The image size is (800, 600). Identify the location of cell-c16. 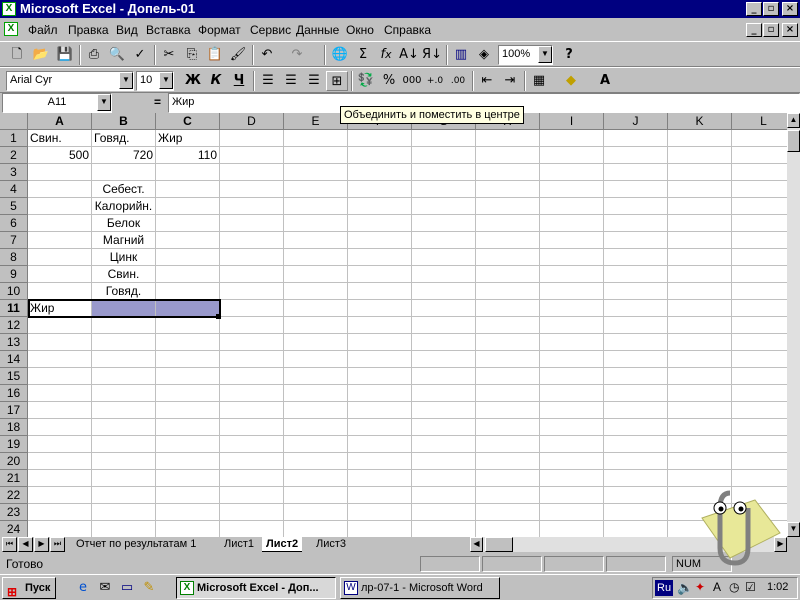
(188, 393).